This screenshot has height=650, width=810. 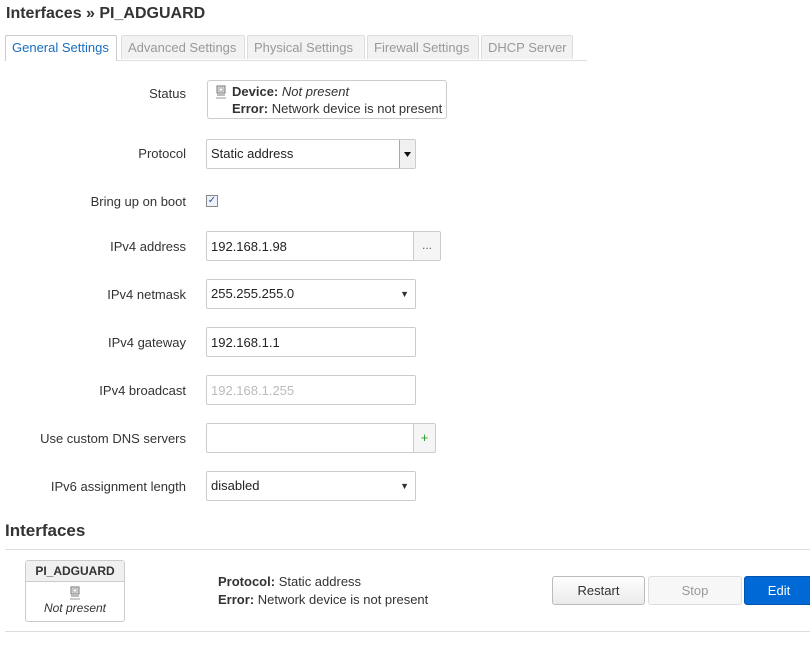 What do you see at coordinates (250, 108) in the screenshot?
I see `error-key: Error:` at bounding box center [250, 108].